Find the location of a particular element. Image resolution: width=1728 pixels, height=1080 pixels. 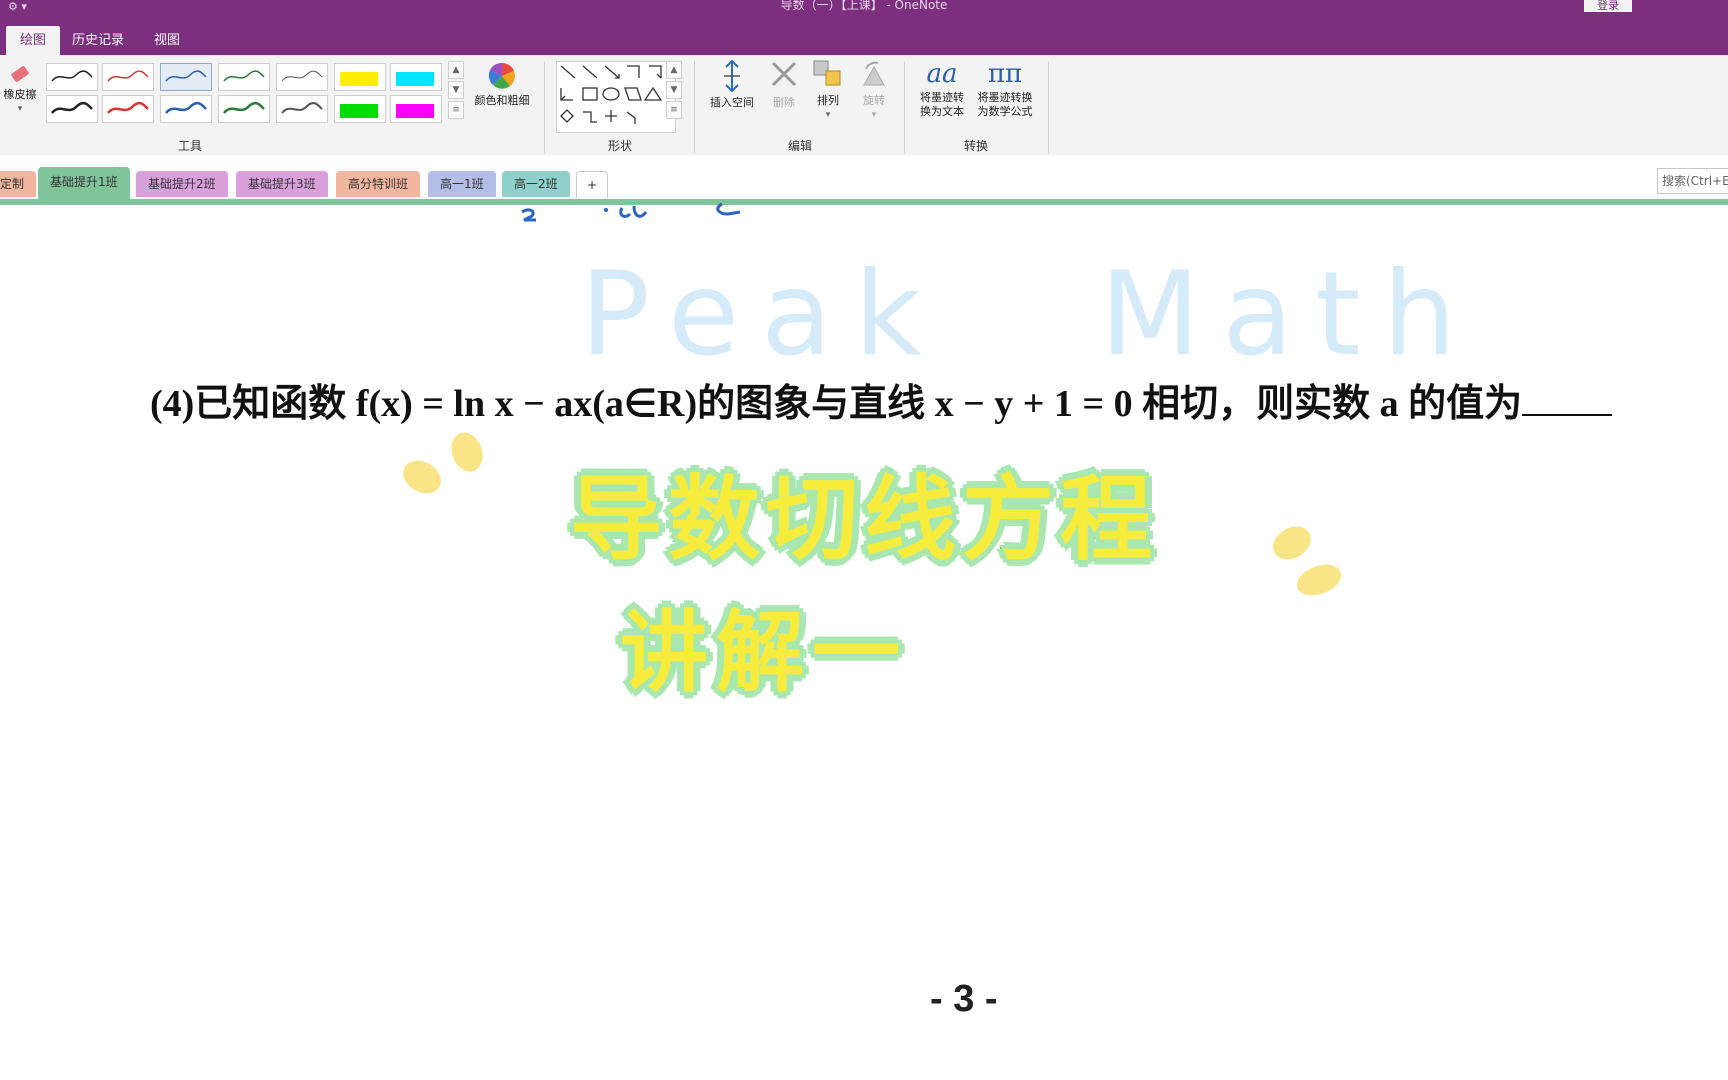

banner-subtitle: 讲解一 is located at coordinates (763, 653).